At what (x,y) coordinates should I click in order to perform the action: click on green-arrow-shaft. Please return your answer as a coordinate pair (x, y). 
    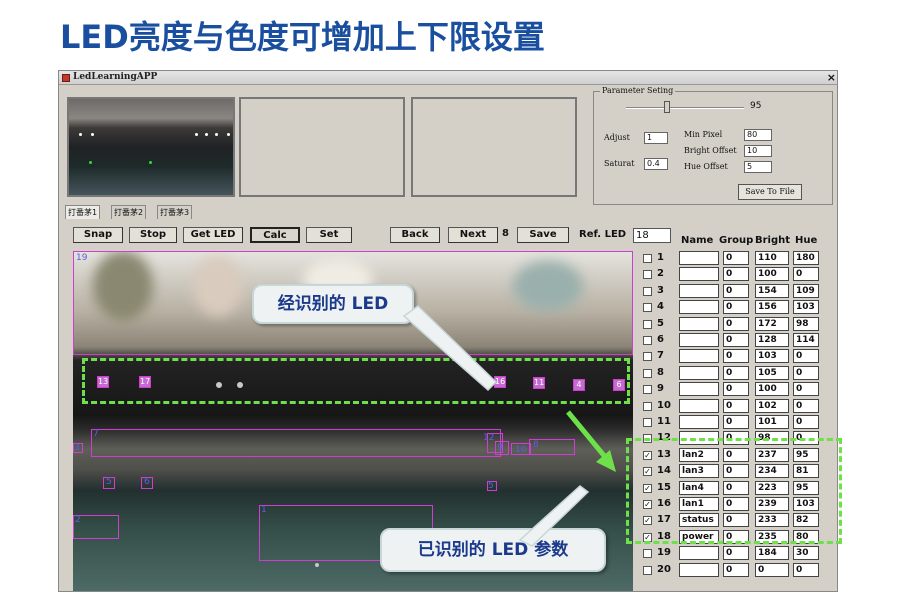
    Looking at the image, I should click on (587, 435).